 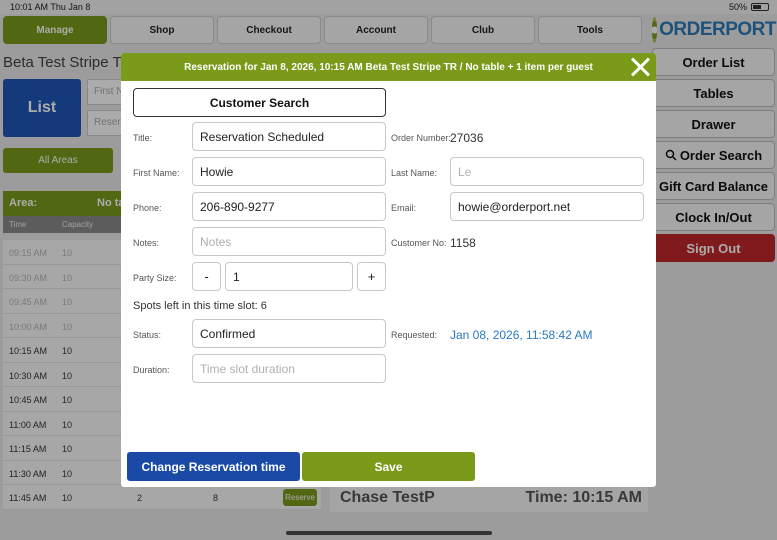 I want to click on duration-label: Duration:, so click(x=151, y=370).